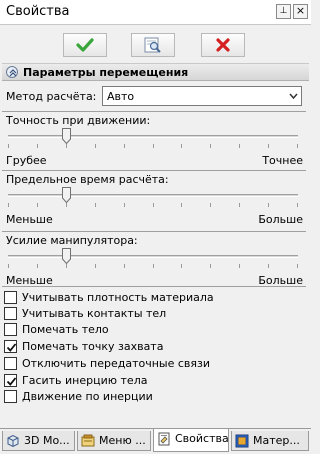 The height and width of the screenshot is (454, 320). I want to click on section-header: Параметры перемещения, so click(155, 72).